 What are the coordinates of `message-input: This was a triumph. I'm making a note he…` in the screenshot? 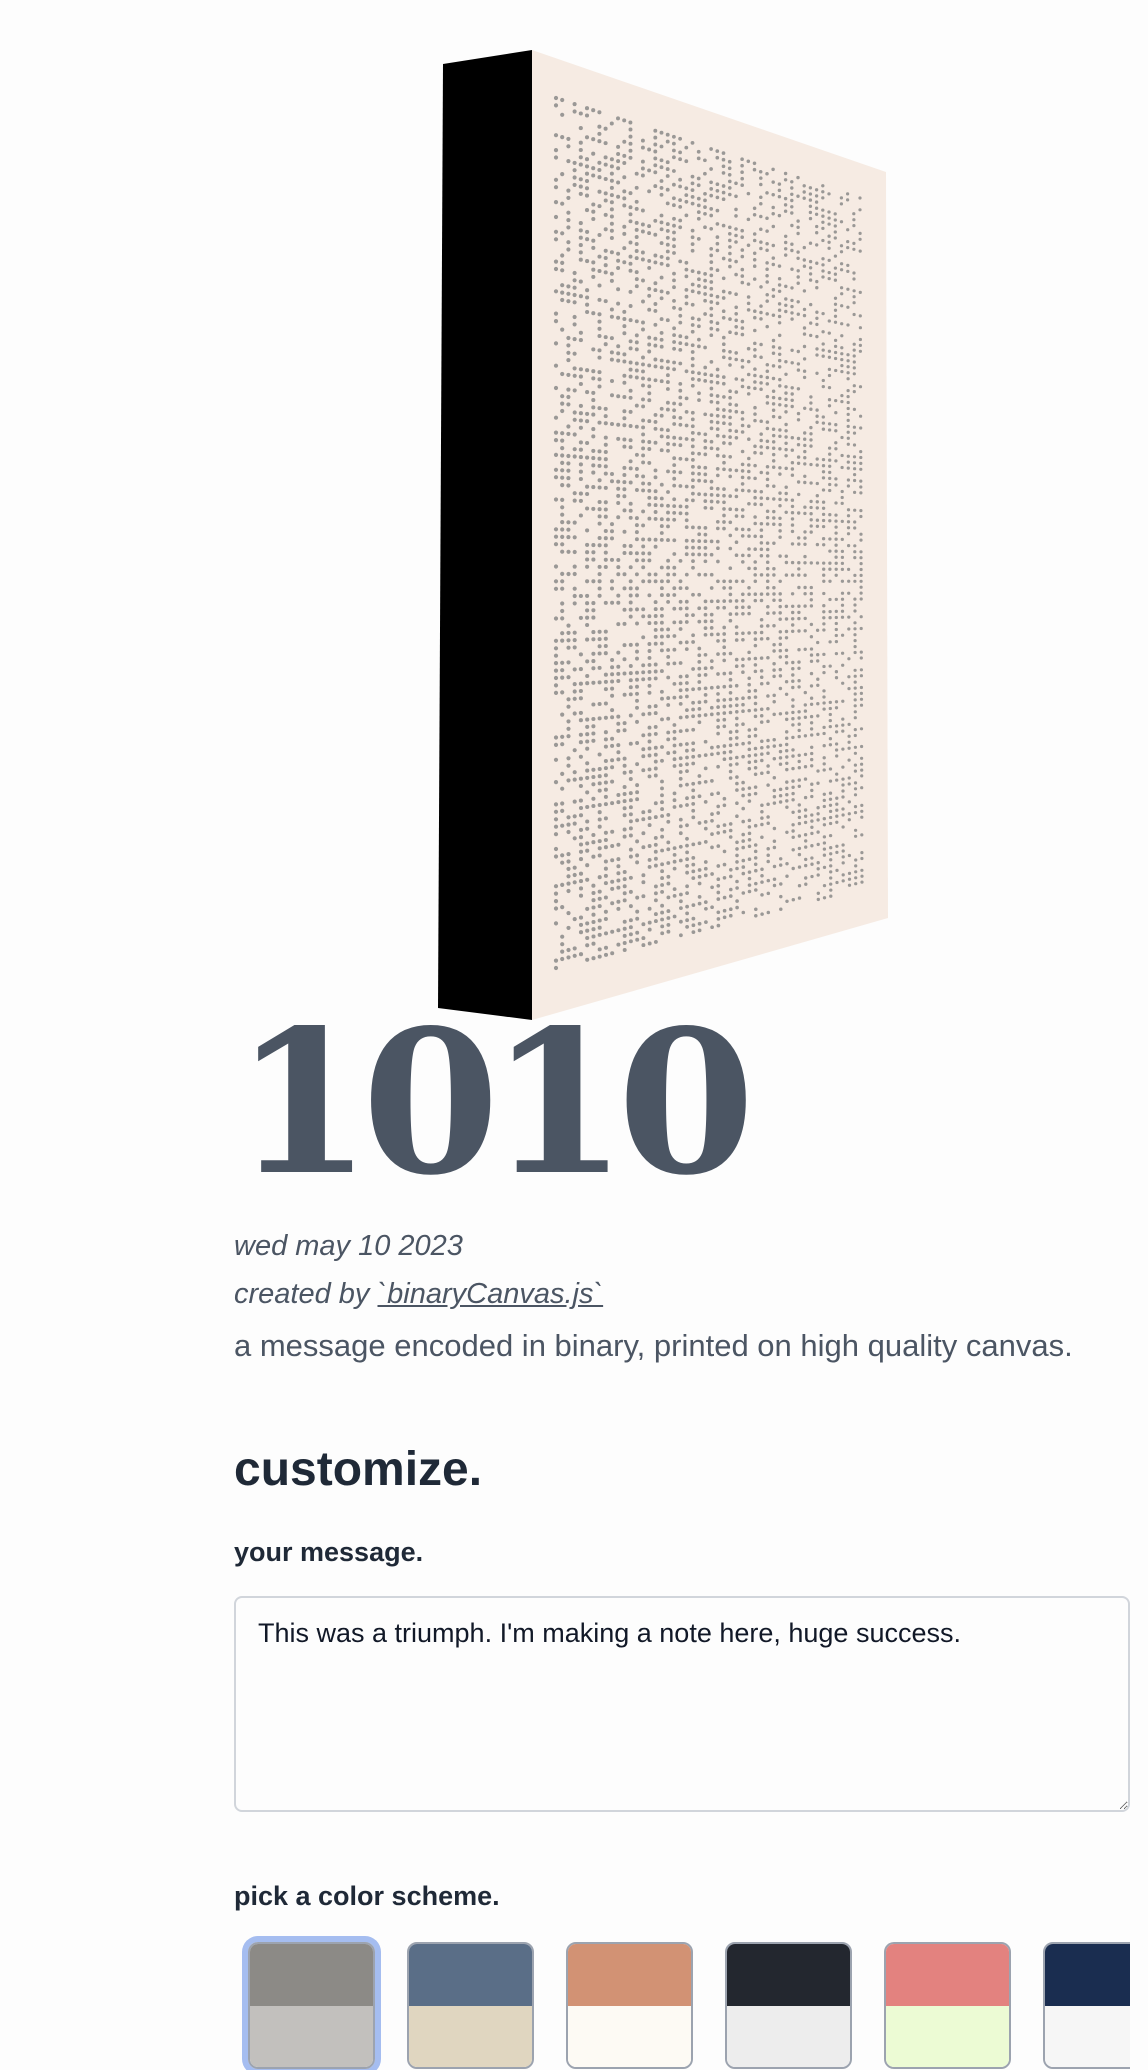 It's located at (682, 1704).